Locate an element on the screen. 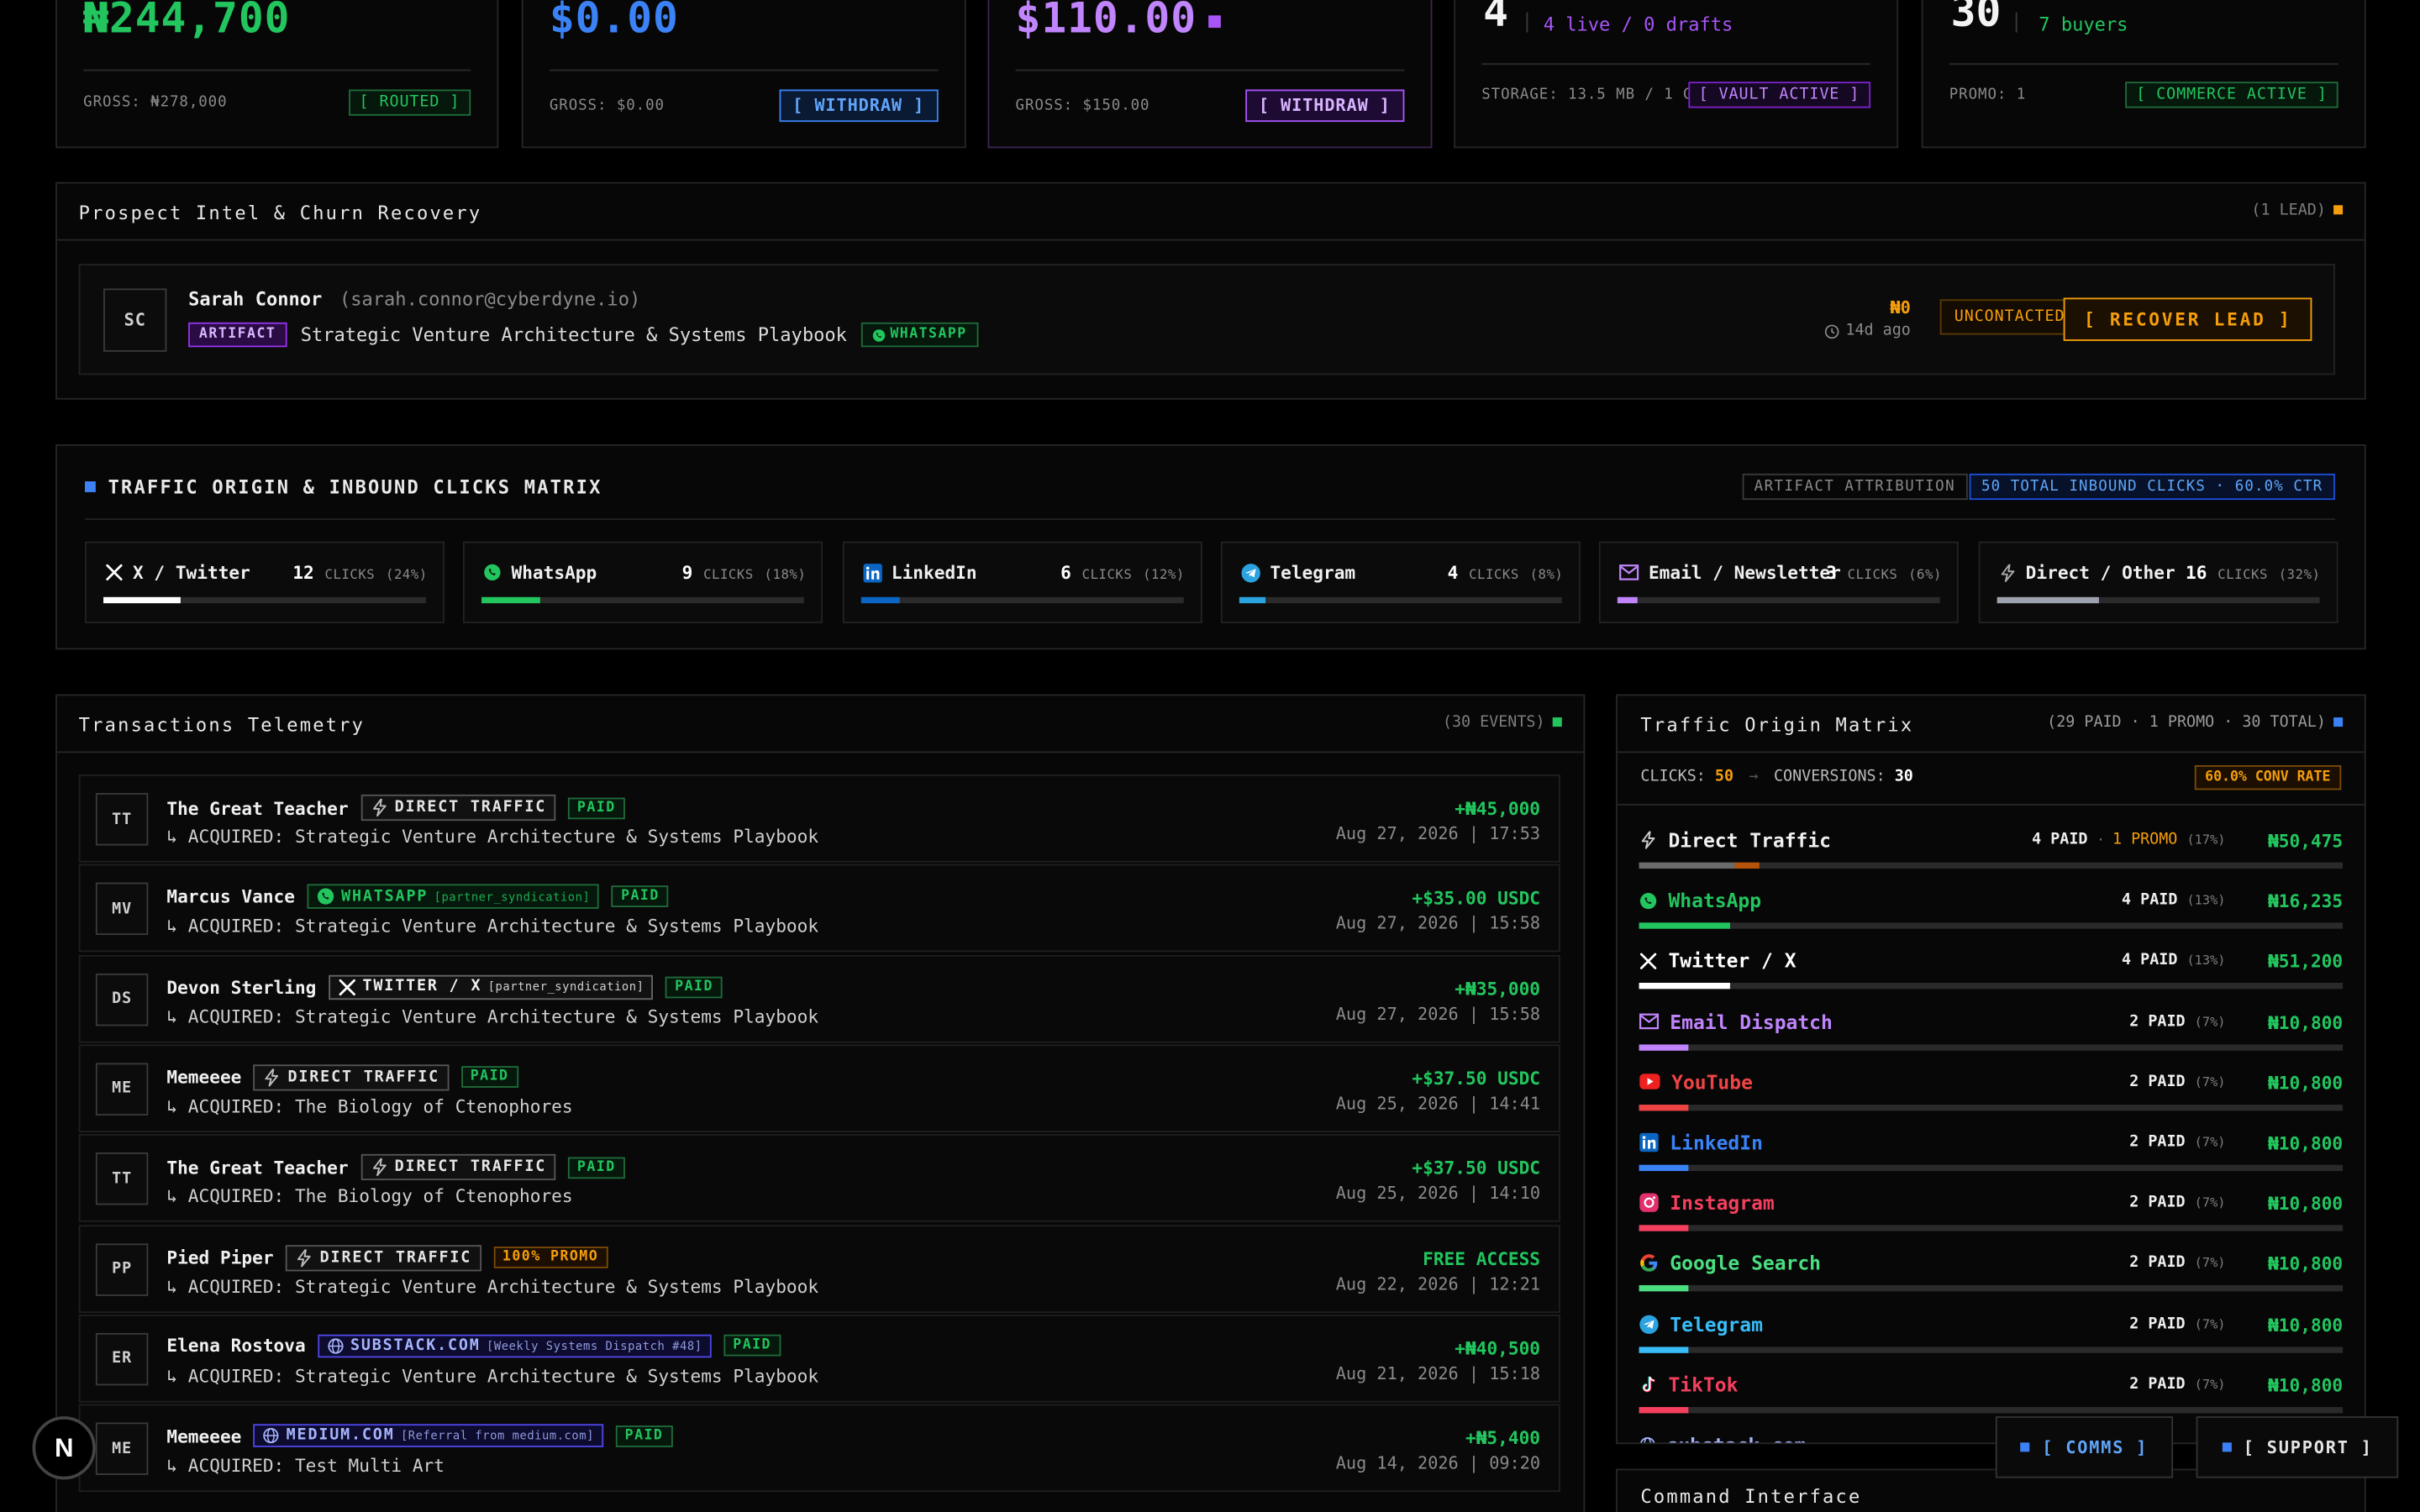  source-tag: WHATSAPP [partner_syndication] is located at coordinates (453, 897).